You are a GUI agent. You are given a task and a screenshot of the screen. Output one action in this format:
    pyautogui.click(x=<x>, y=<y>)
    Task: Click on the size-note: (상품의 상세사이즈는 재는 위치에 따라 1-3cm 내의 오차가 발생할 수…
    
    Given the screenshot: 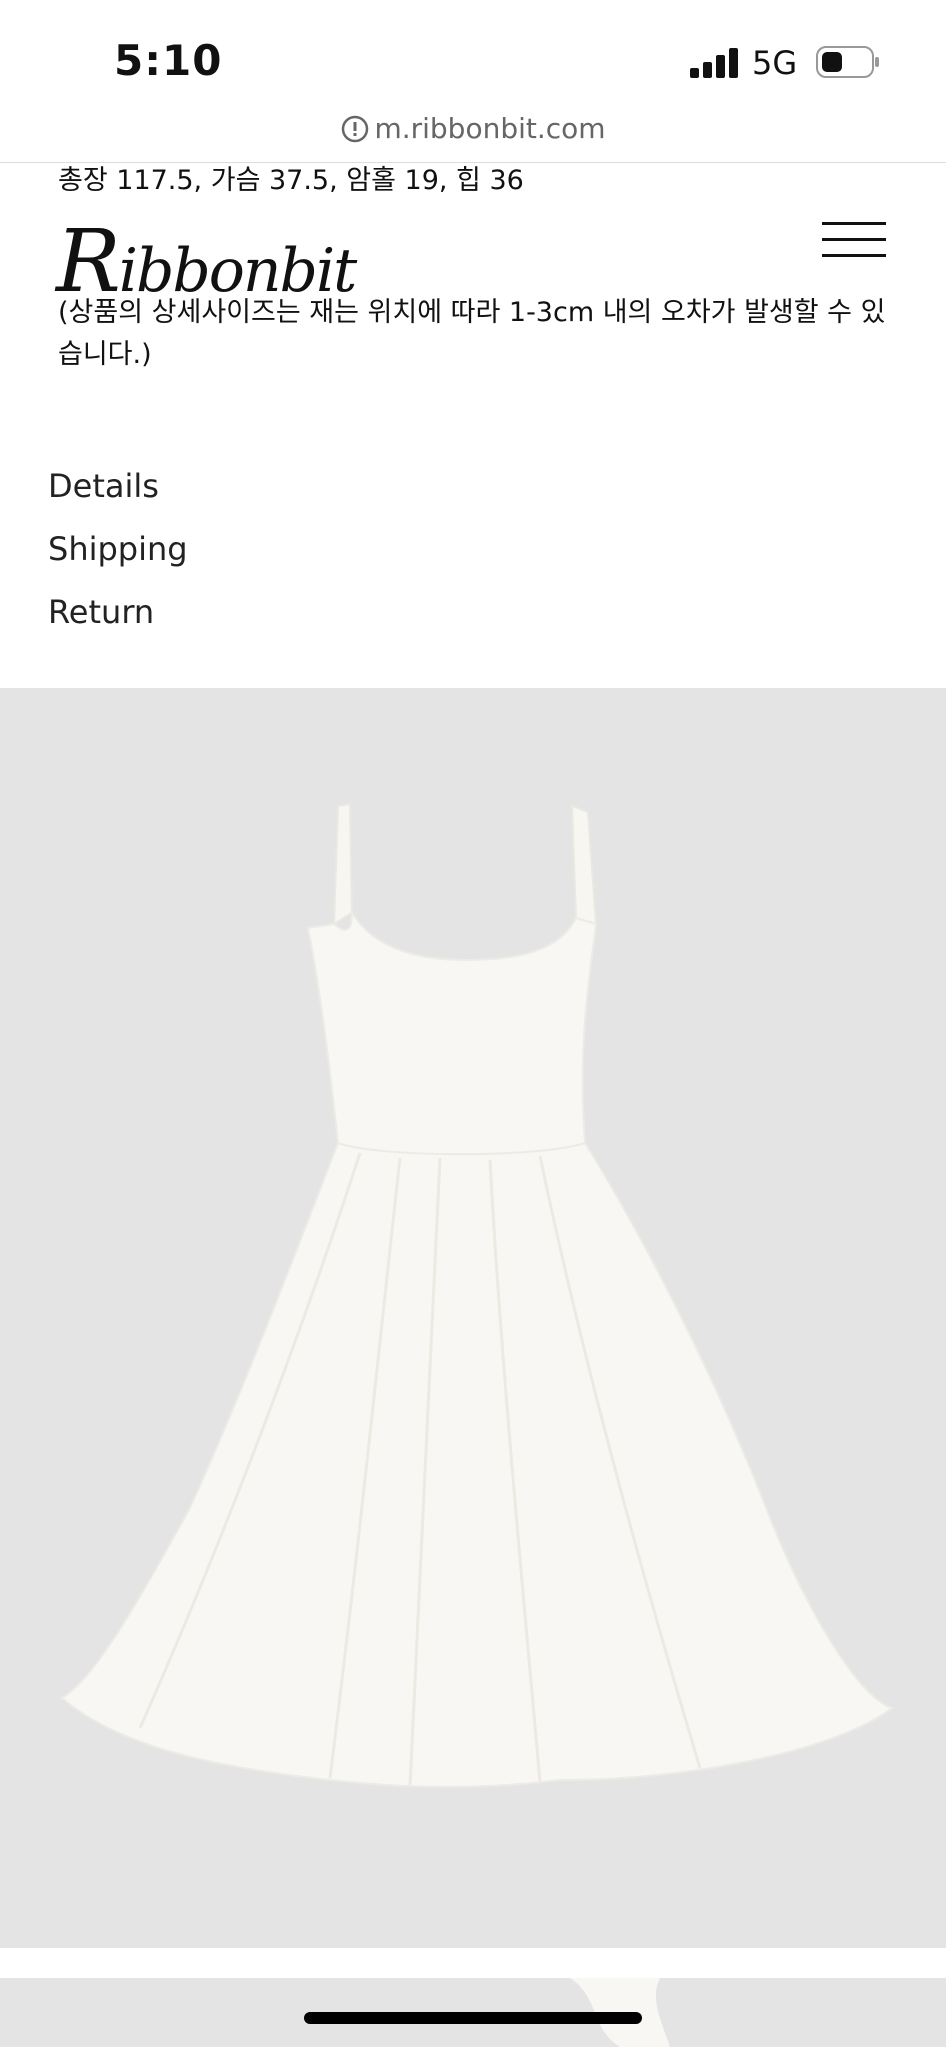 What is the action you would take?
    pyautogui.click(x=472, y=333)
    